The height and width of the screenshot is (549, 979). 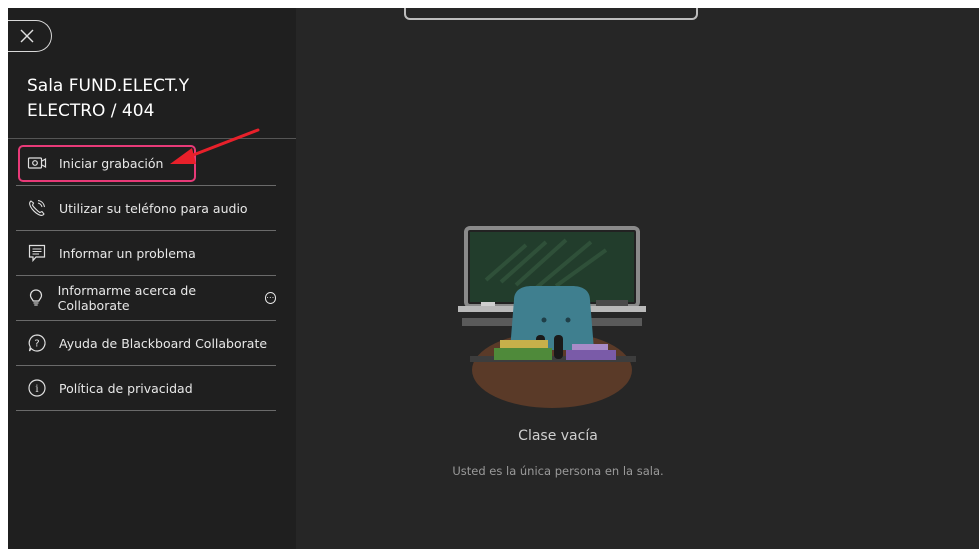 What do you see at coordinates (37, 163) in the screenshot?
I see `record-camera-icon` at bounding box center [37, 163].